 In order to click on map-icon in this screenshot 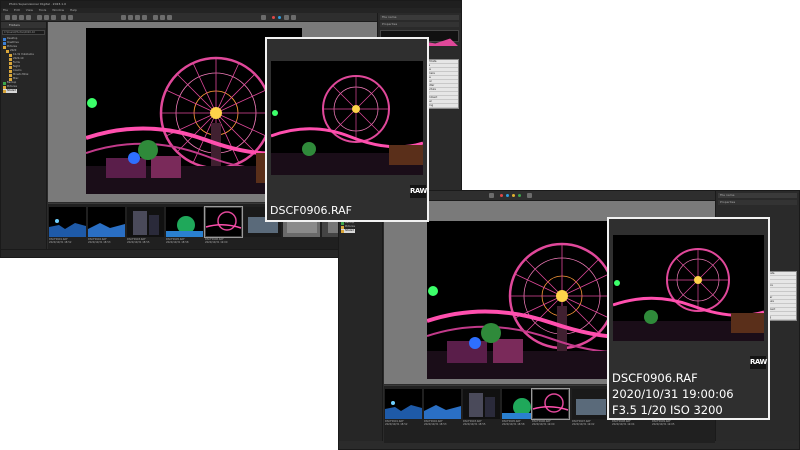, I will do `click(155, 17)`.